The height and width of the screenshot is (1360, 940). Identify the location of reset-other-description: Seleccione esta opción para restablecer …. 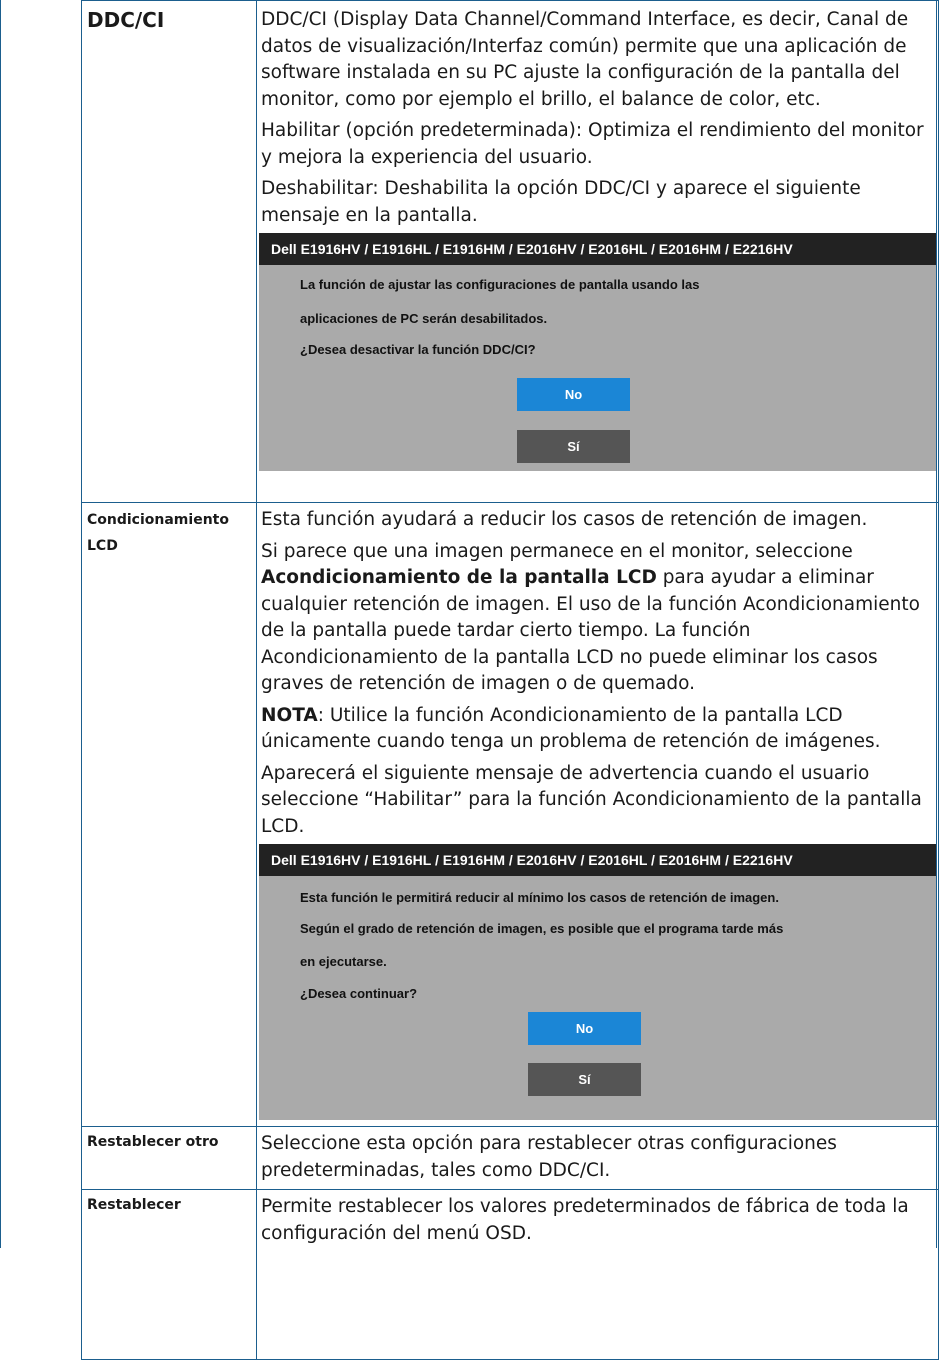
(549, 1157).